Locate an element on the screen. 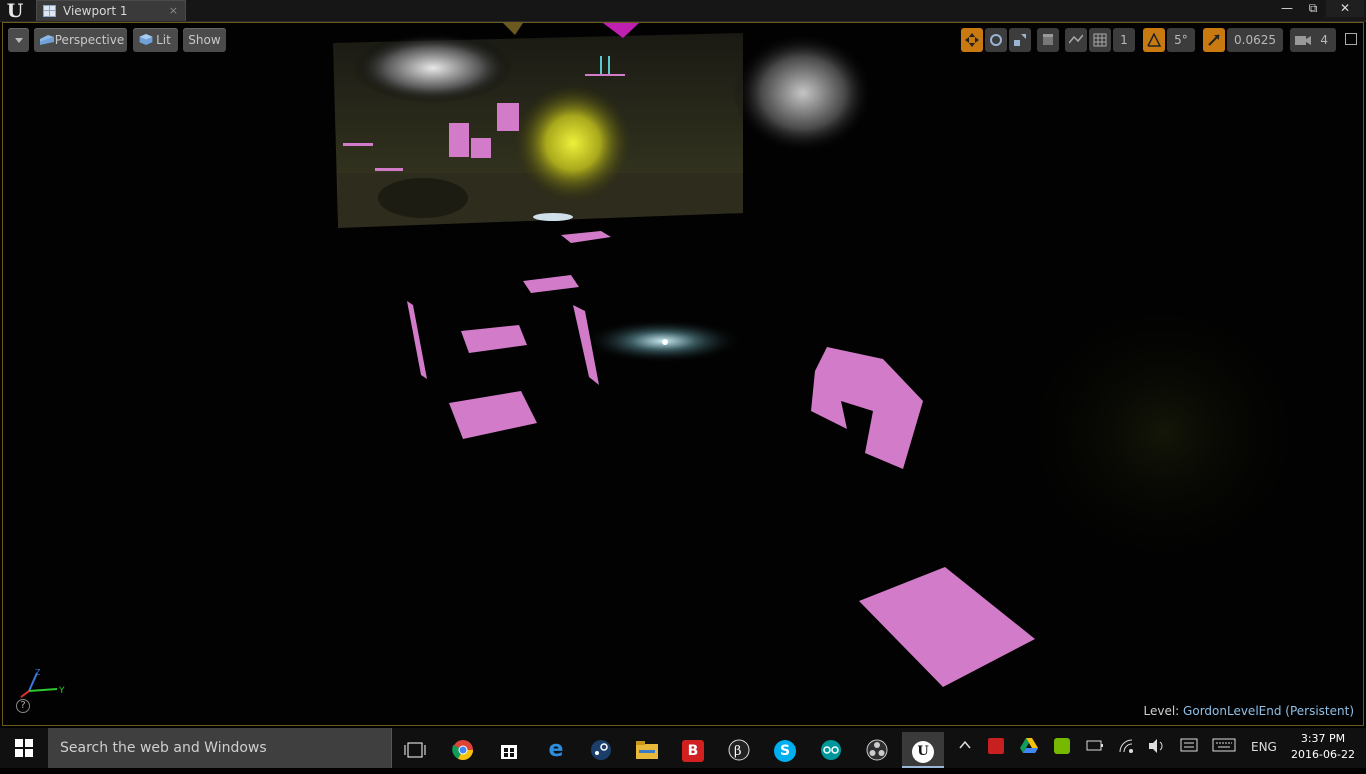  lit-button: Lit is located at coordinates (155, 40).